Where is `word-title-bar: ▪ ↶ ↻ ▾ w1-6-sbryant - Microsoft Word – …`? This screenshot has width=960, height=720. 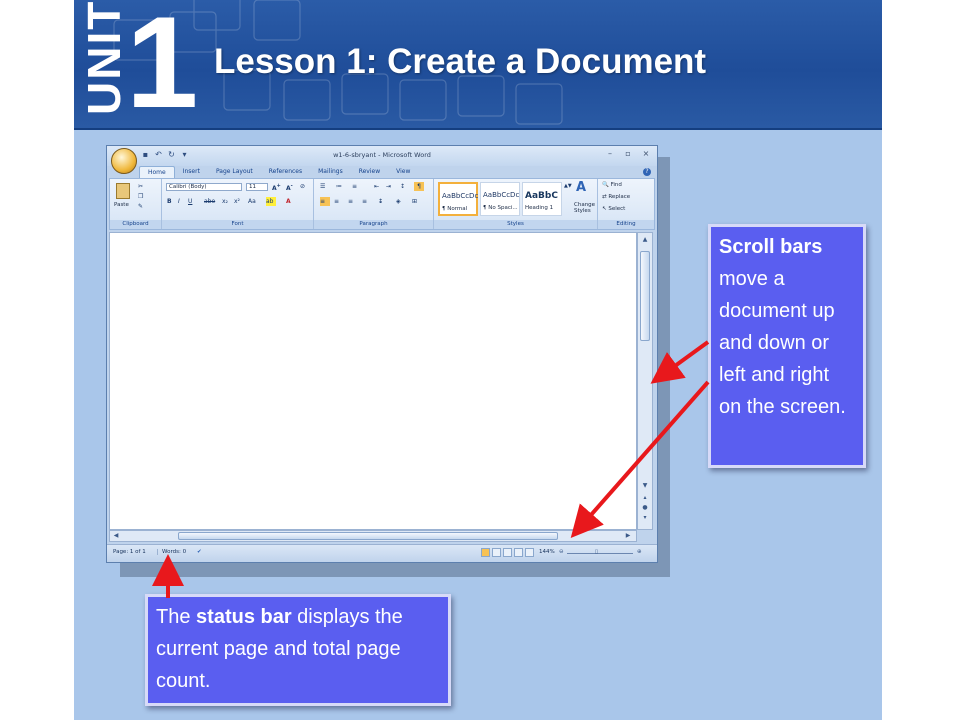 word-title-bar: ▪ ↶ ↻ ▾ w1-6-sbryant - Microsoft Word – … is located at coordinates (382, 156).